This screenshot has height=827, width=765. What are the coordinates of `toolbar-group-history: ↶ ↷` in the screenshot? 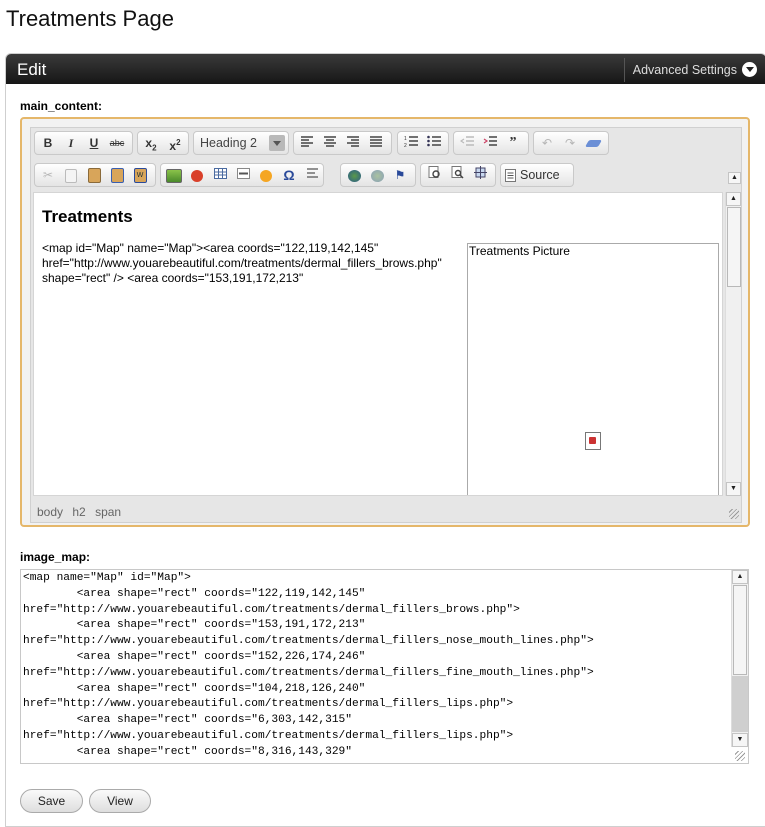 It's located at (571, 143).